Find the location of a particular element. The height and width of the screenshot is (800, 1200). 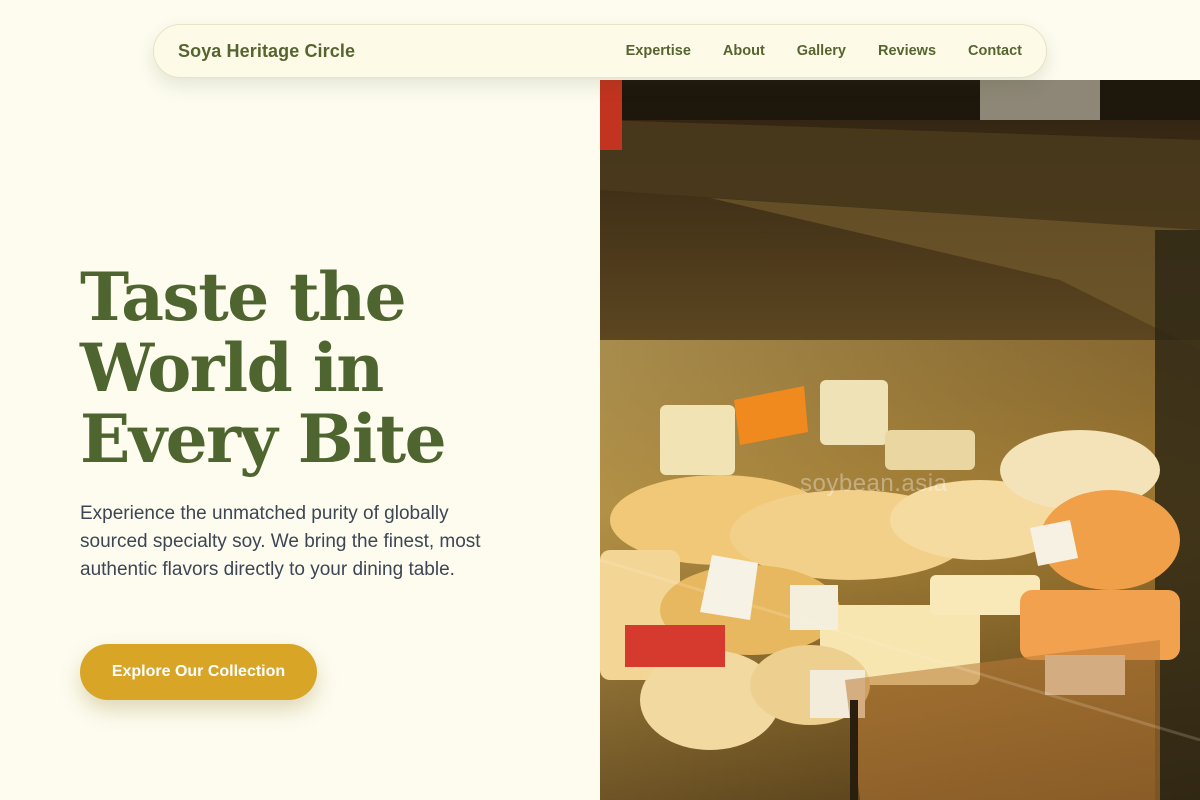

nav-links: Expertise About Gallery Reviews Contact is located at coordinates (824, 51).